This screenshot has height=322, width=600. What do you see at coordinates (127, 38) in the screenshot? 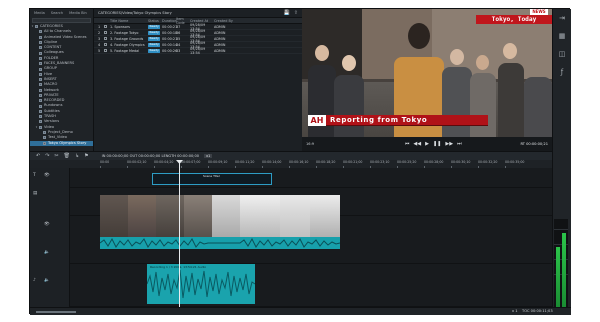
I see `title-cell: 3. Footage Grounds` at bounding box center [127, 38].